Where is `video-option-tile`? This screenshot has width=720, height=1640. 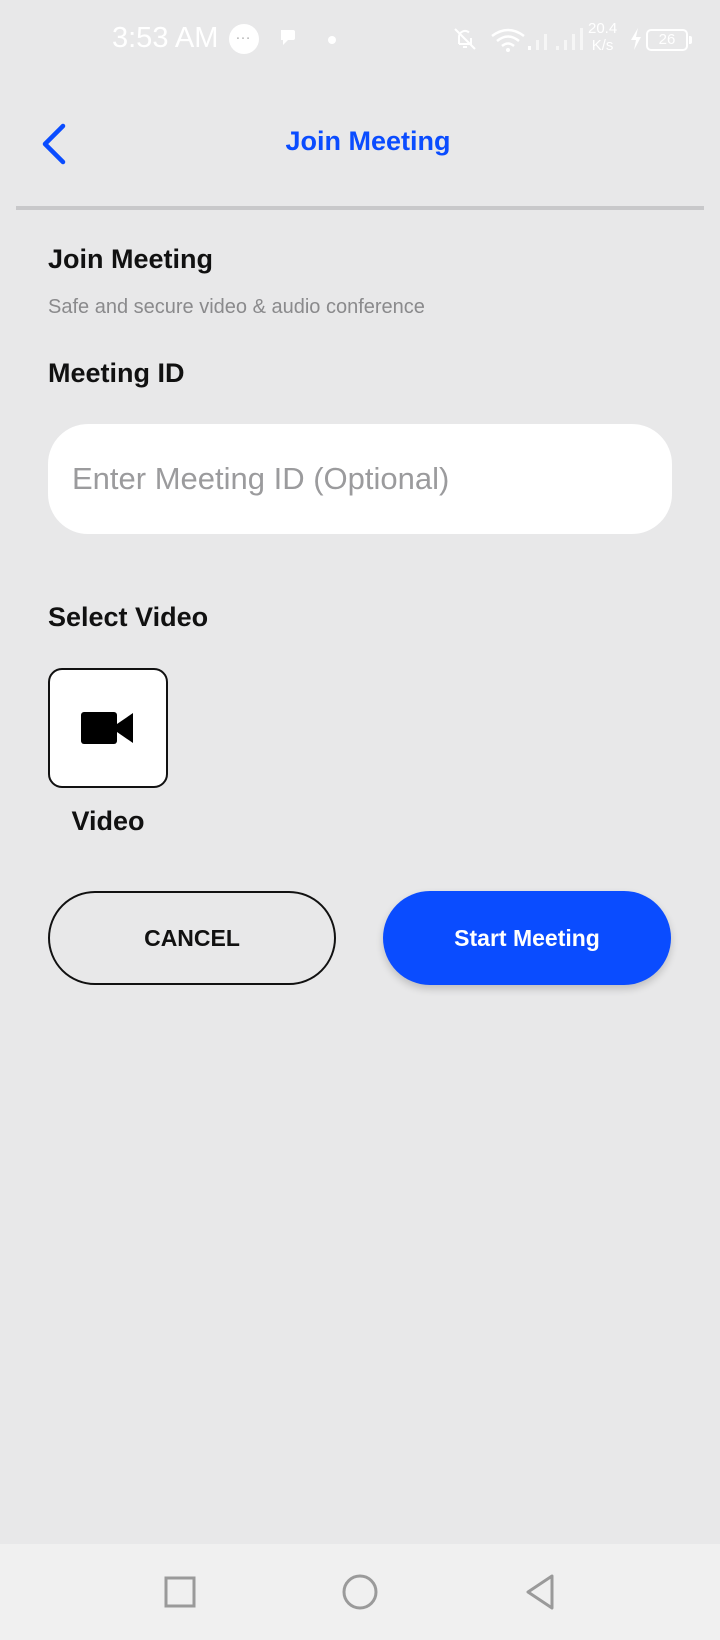
video-option-tile is located at coordinates (108, 728).